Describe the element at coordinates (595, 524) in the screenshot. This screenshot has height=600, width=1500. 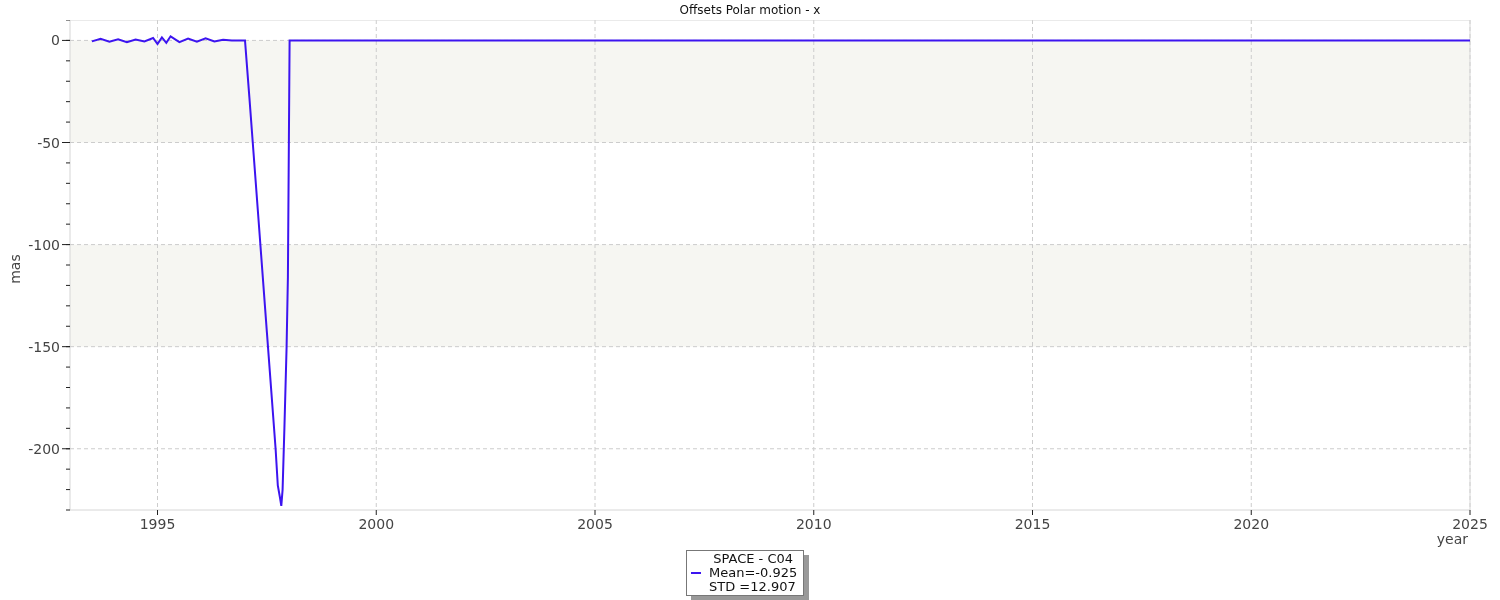
I see `x-tick-label: 2005` at that location.